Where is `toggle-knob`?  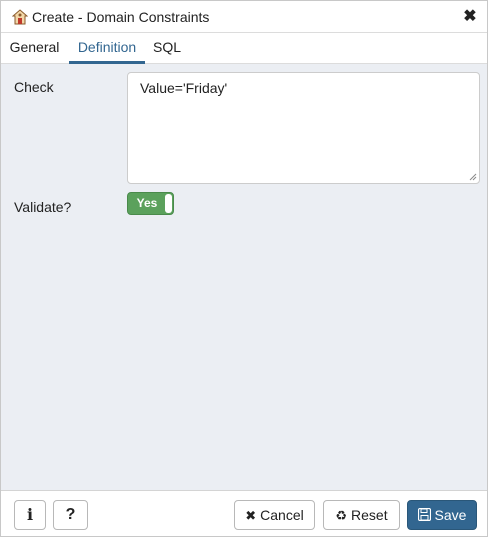 toggle-knob is located at coordinates (168, 203).